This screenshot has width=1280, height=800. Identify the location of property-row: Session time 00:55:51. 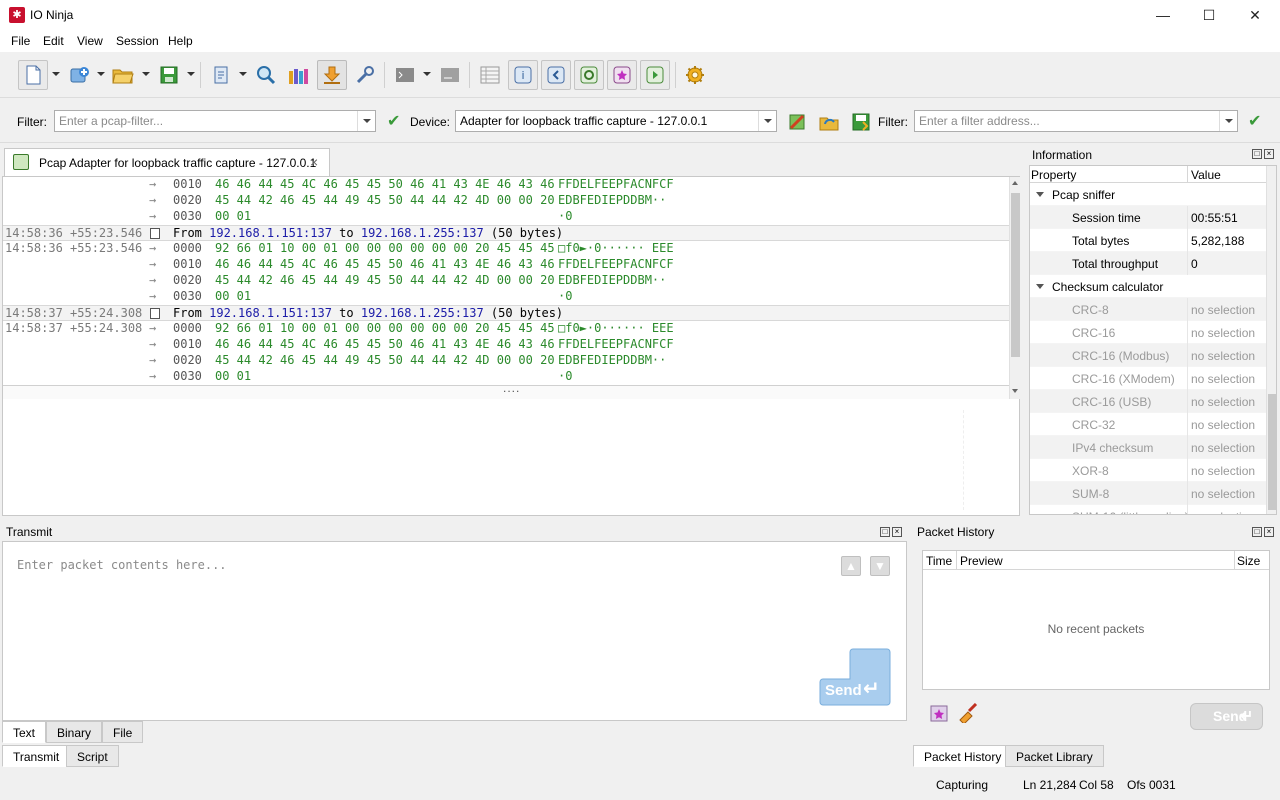
(1148, 217).